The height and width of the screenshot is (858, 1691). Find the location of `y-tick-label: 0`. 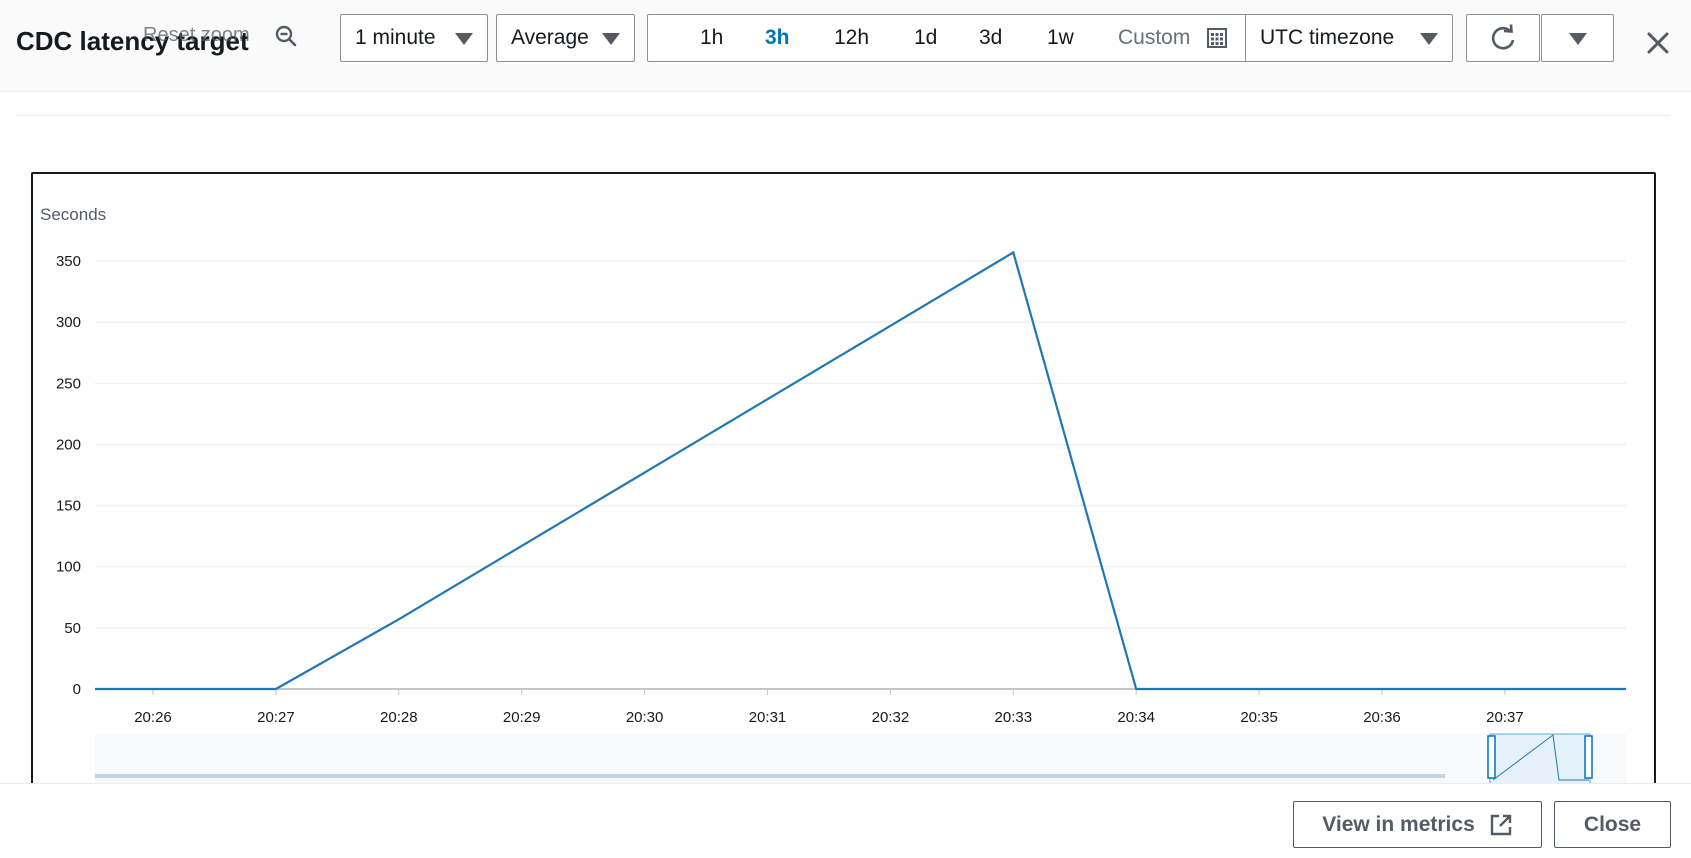

y-tick-label: 0 is located at coordinates (77, 689).